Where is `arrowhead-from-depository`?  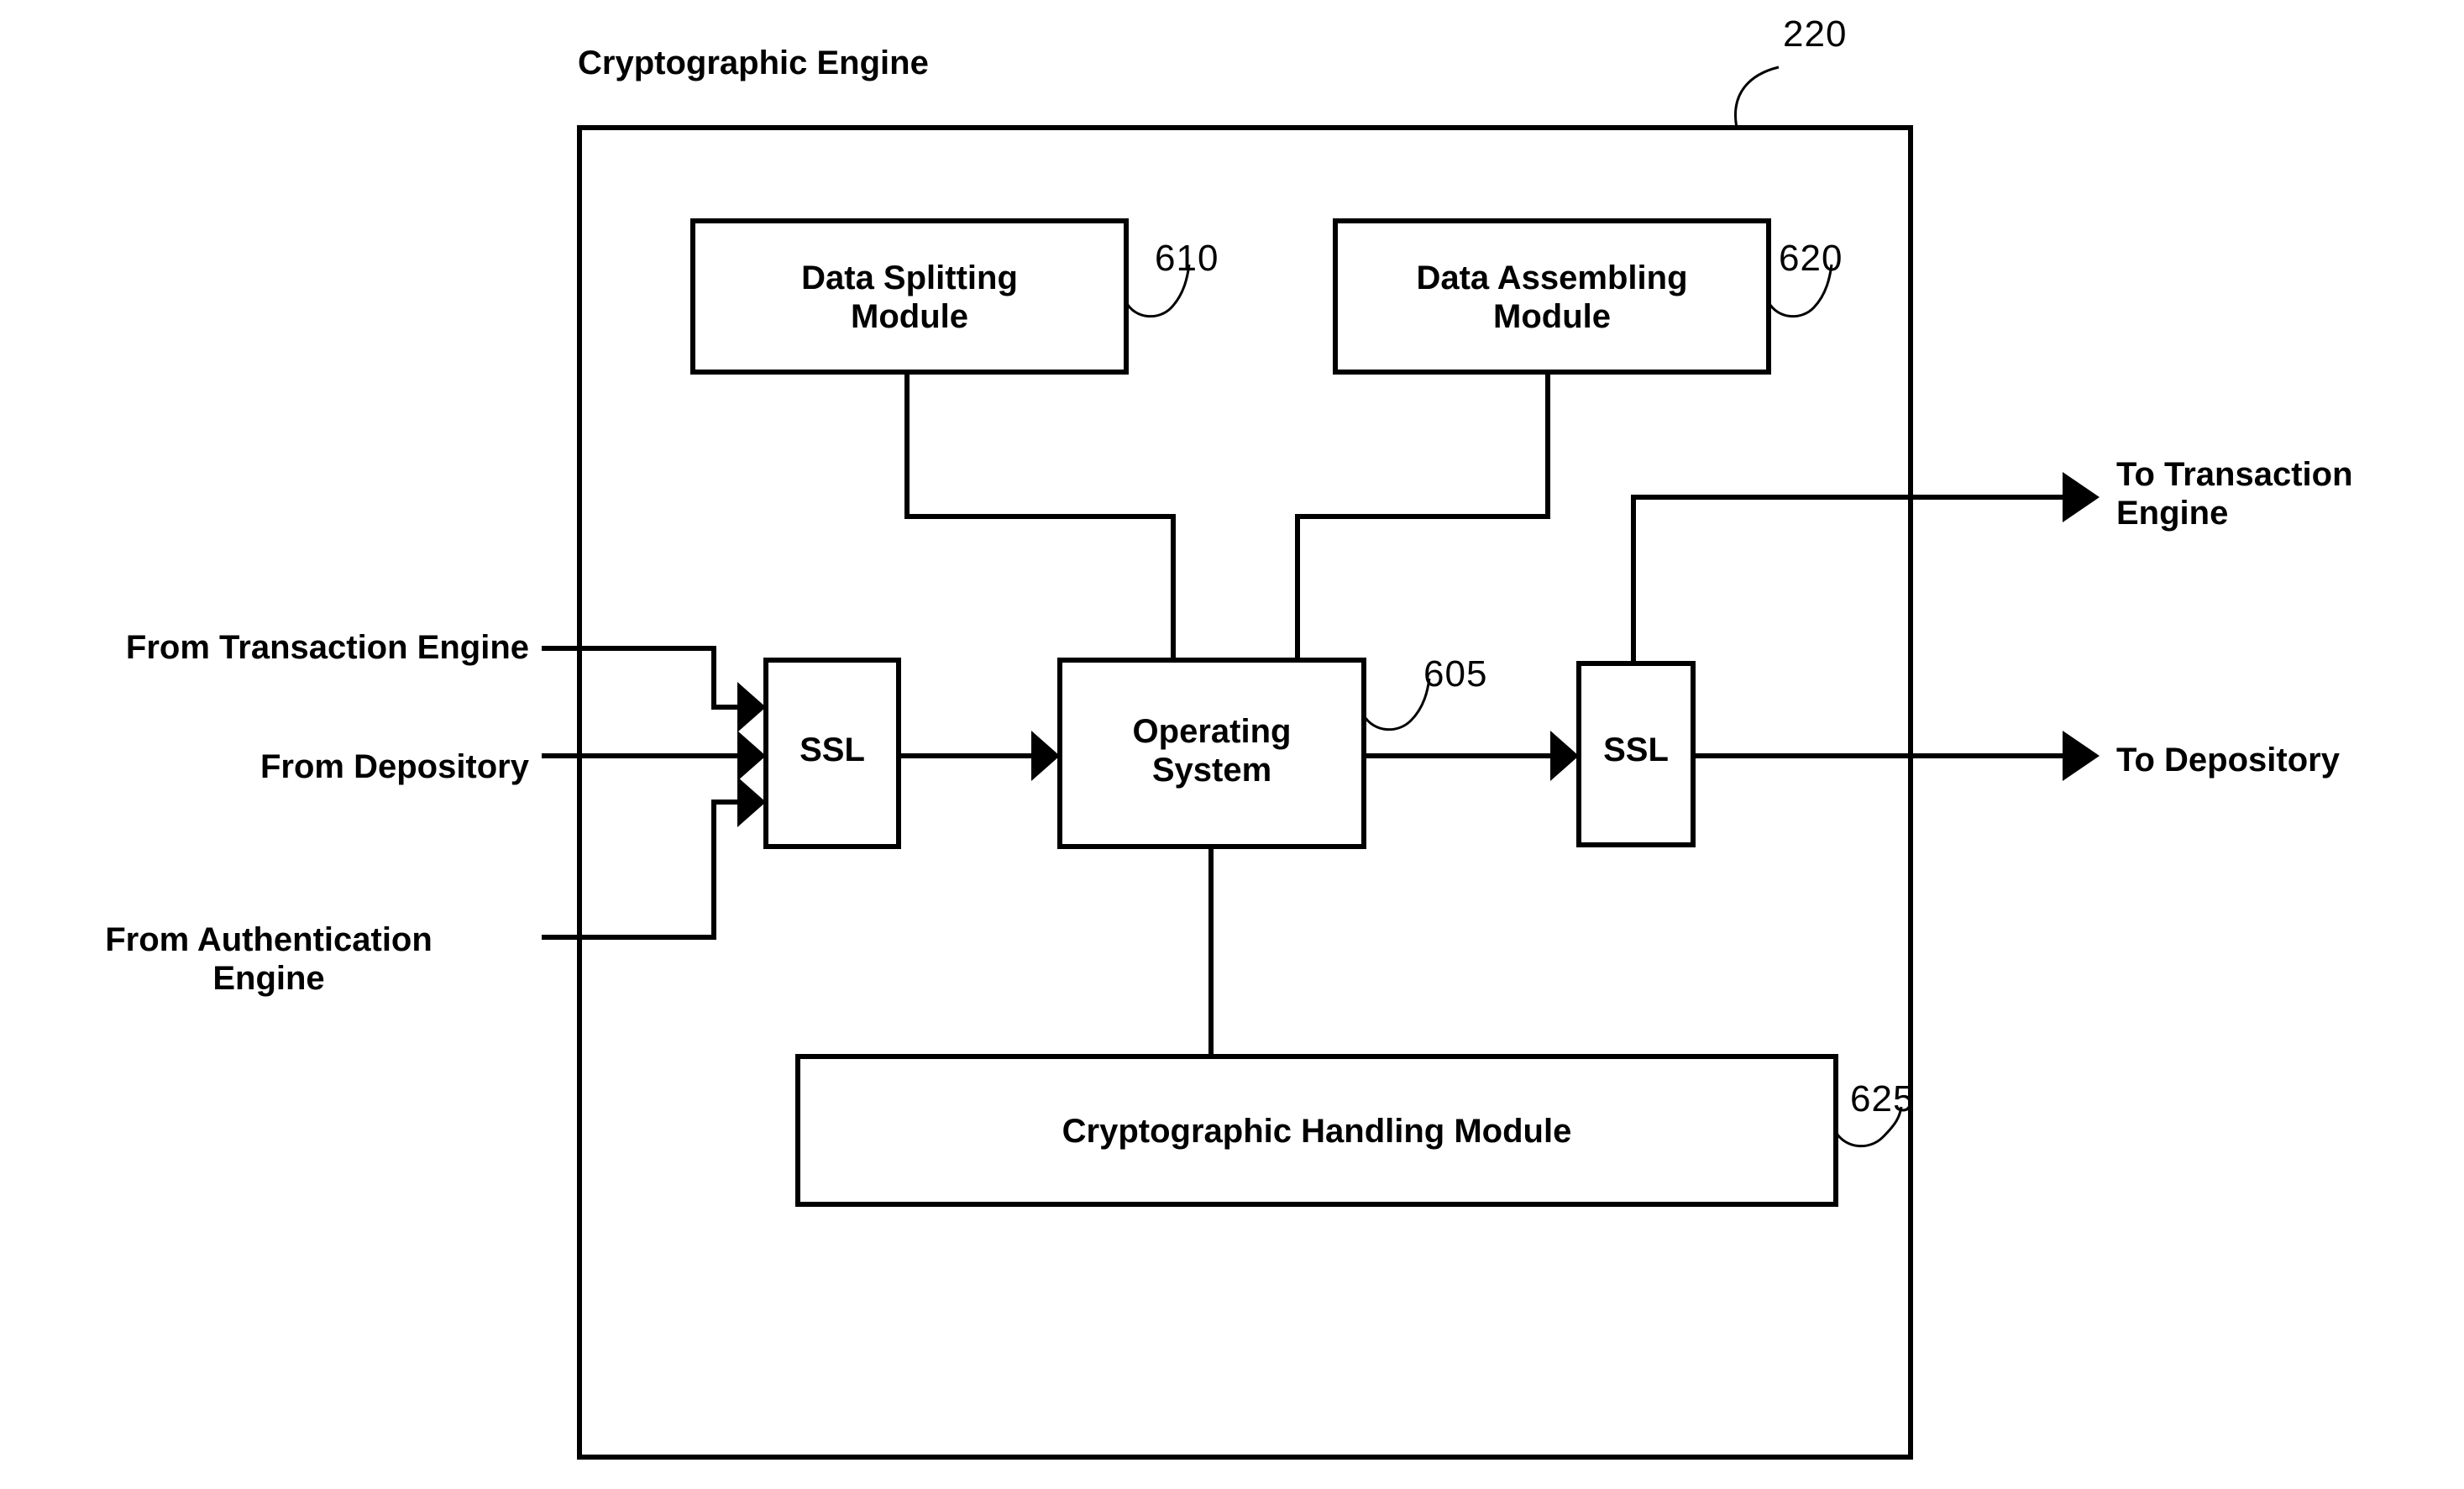
arrowhead-from-depository is located at coordinates (751, 756).